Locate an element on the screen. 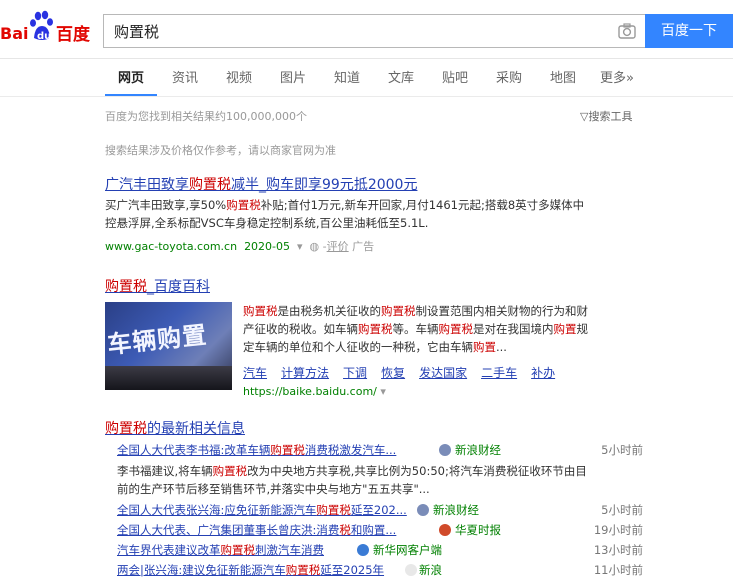  ad-eval-link: 评价 is located at coordinates (338, 246).